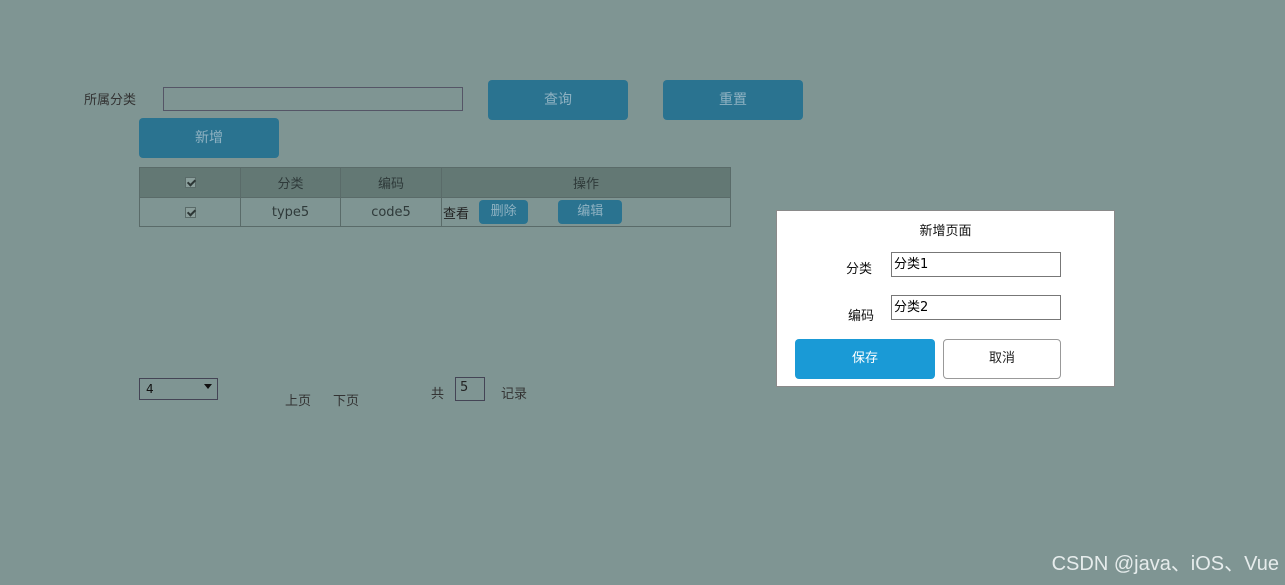  I want to click on prev-page-link: 上页, so click(298, 399).